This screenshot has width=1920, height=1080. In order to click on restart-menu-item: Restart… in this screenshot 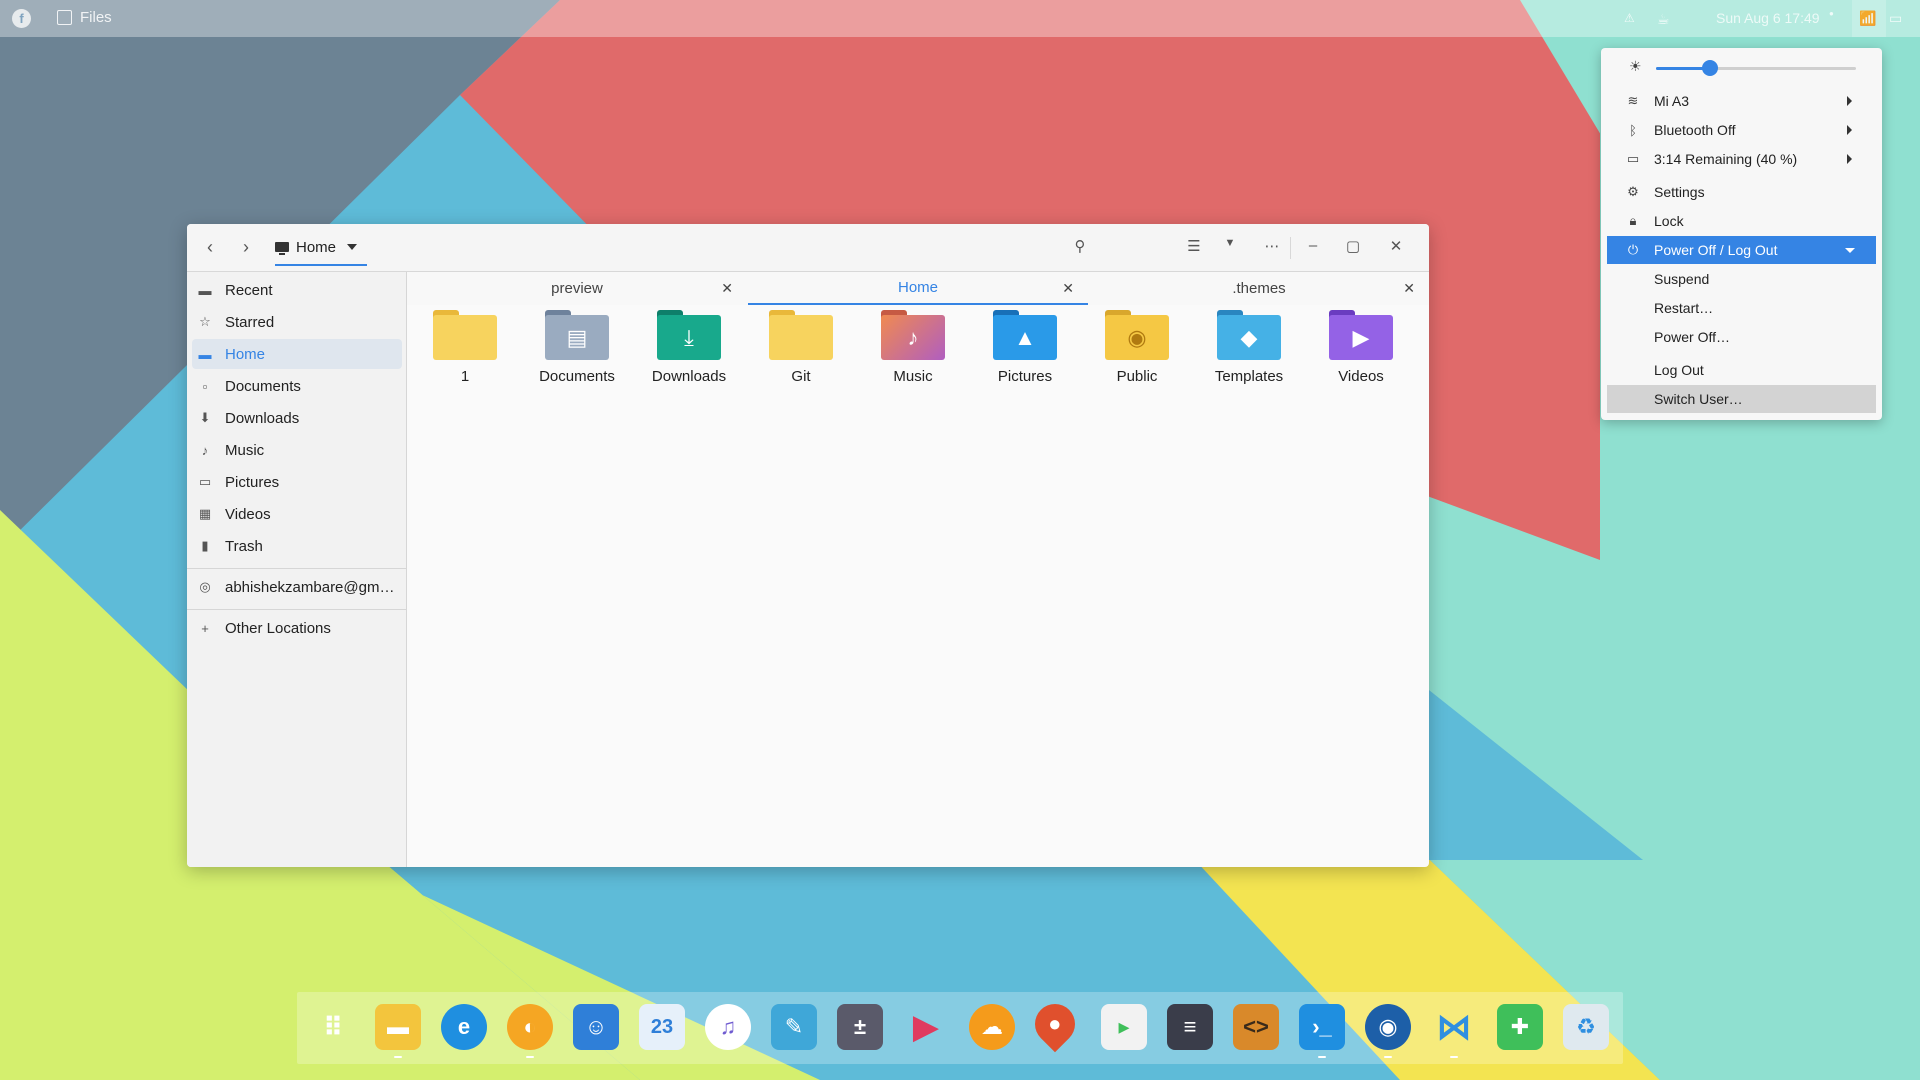, I will do `click(1741, 308)`.